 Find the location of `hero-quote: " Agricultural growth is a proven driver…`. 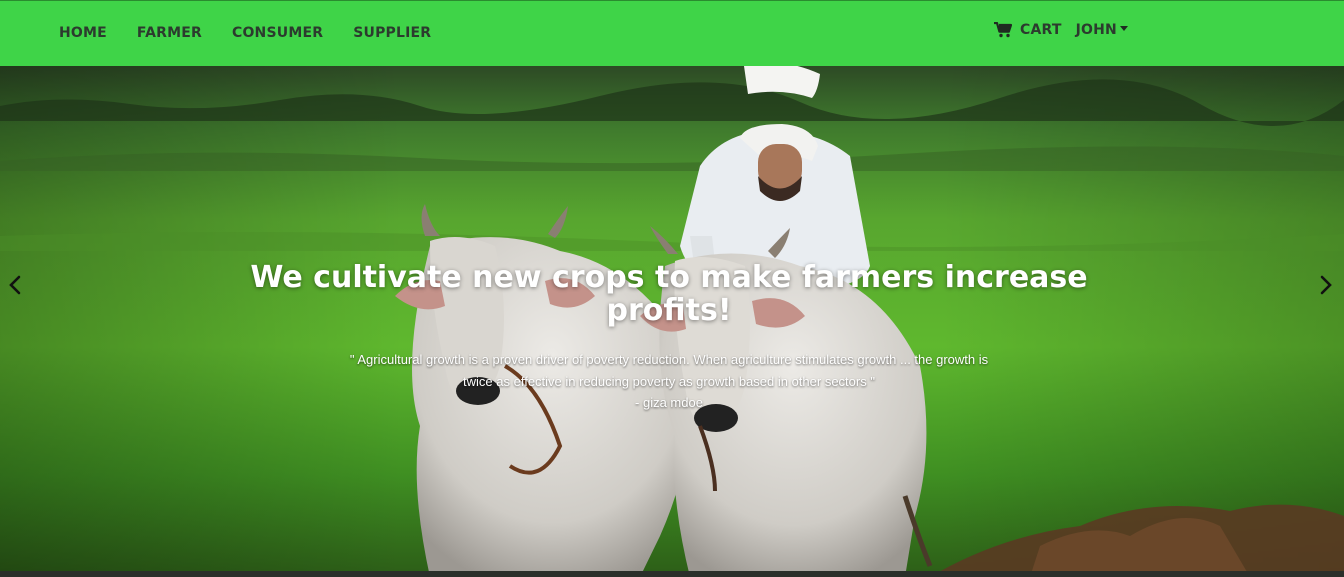

hero-quote: " Agricultural growth is a proven driver… is located at coordinates (669, 370).